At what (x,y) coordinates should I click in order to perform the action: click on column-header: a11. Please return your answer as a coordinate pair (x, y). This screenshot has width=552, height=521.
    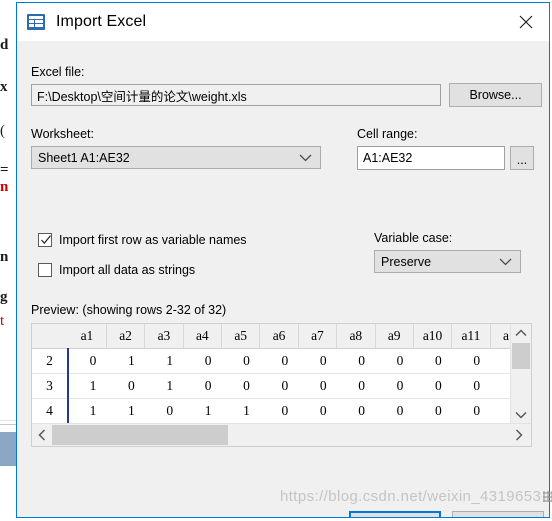
    Looking at the image, I should click on (471, 336).